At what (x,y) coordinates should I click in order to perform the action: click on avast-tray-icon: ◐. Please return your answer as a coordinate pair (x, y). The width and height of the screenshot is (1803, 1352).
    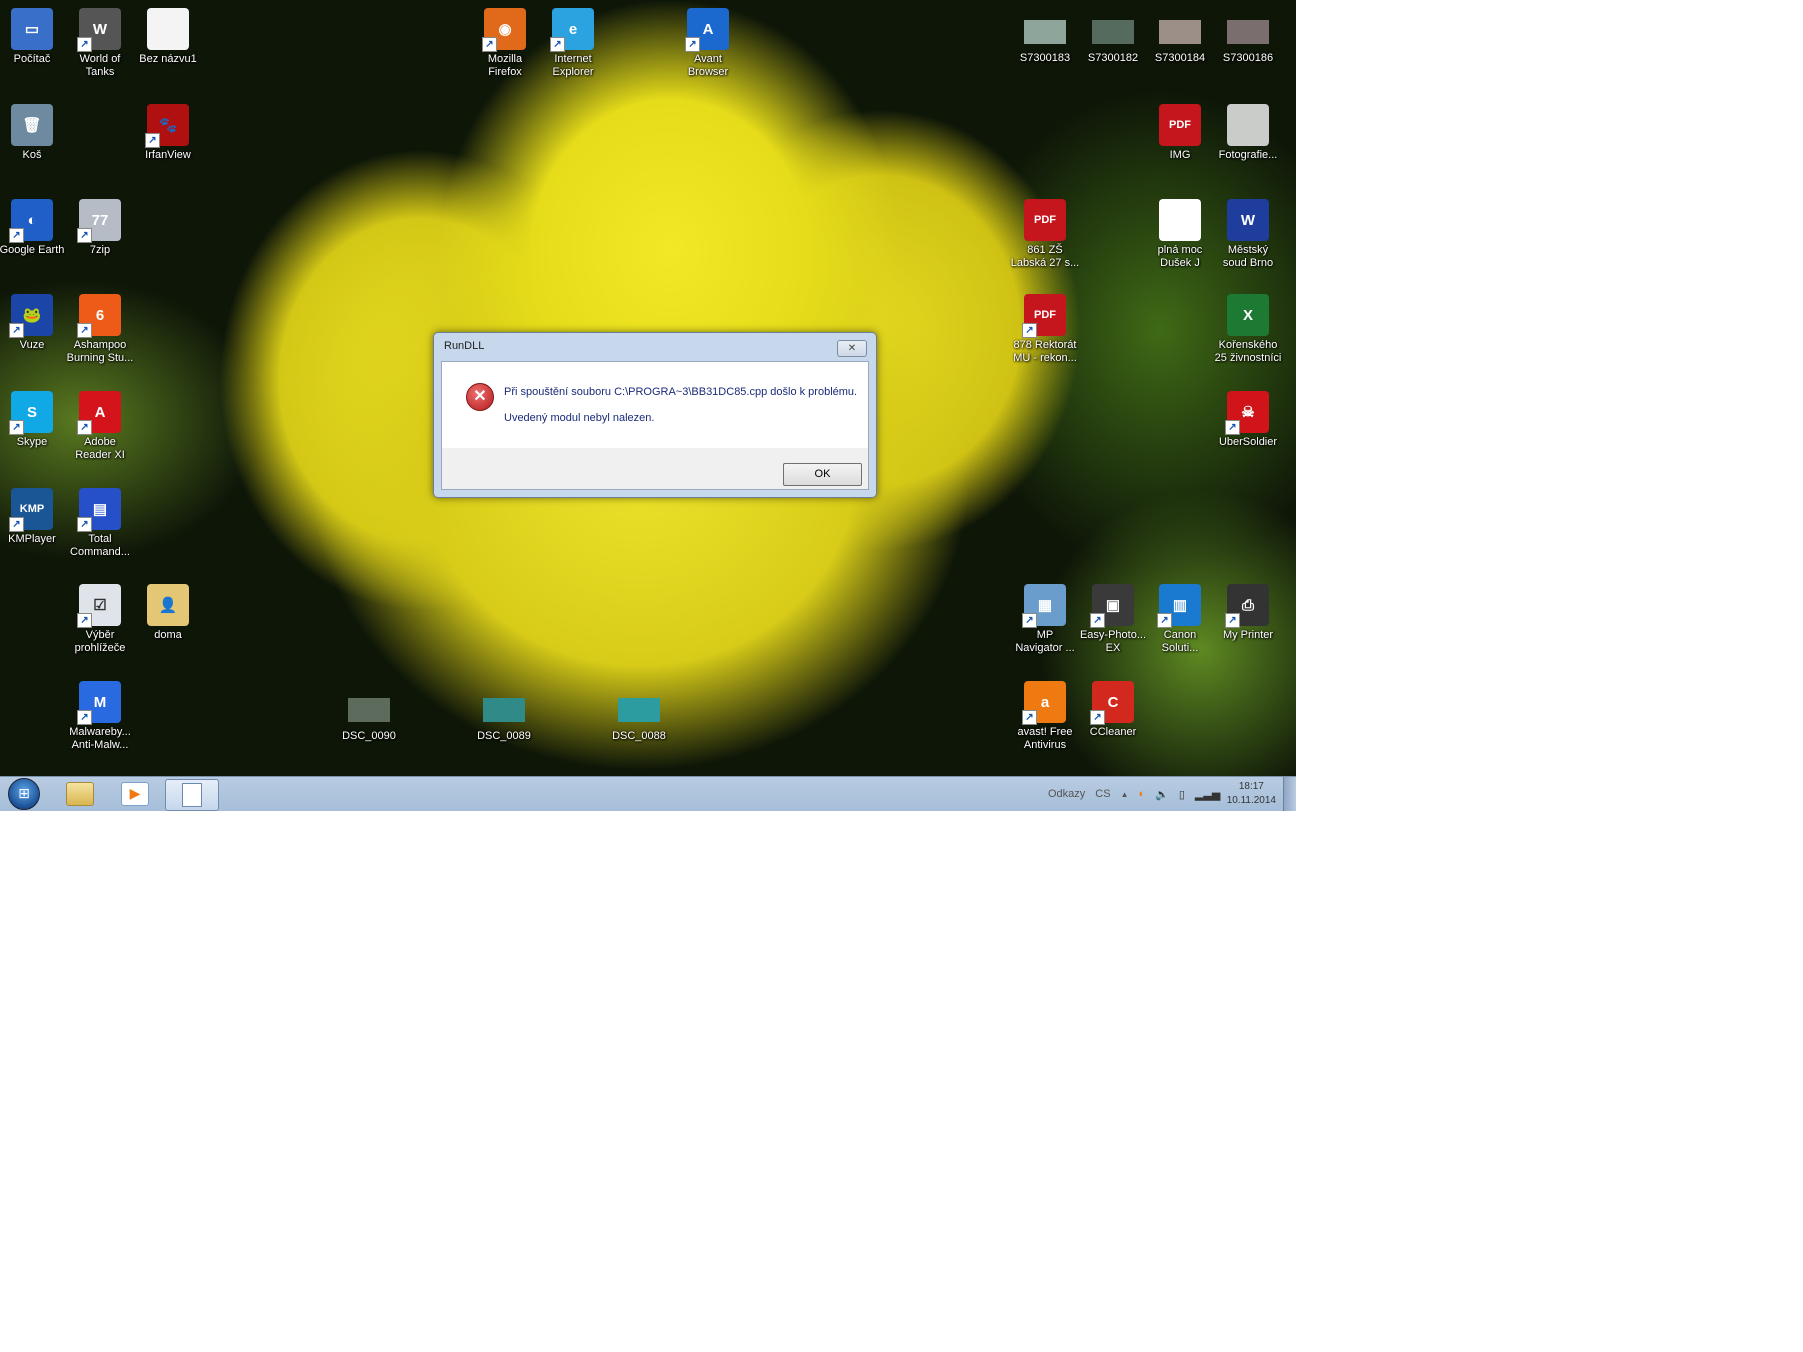
    Looking at the image, I should click on (1142, 794).